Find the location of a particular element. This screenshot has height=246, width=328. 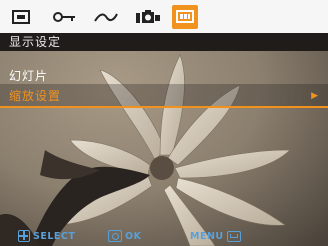

tab-display is located at coordinates (185, 17).